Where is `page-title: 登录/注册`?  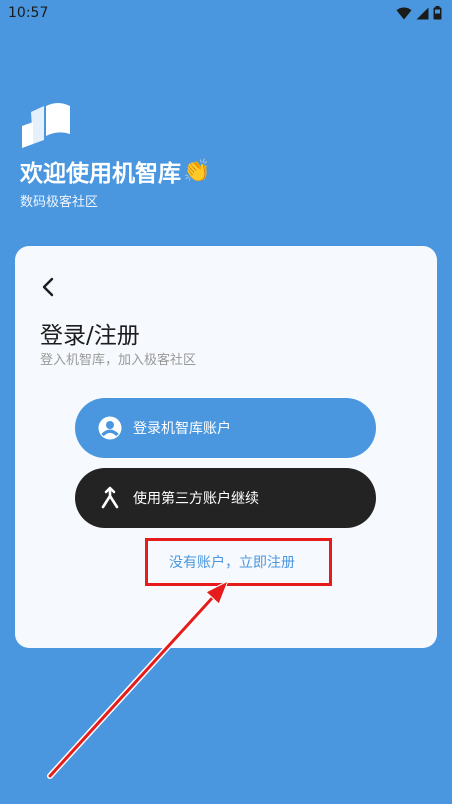 page-title: 登录/注册 is located at coordinates (90, 336).